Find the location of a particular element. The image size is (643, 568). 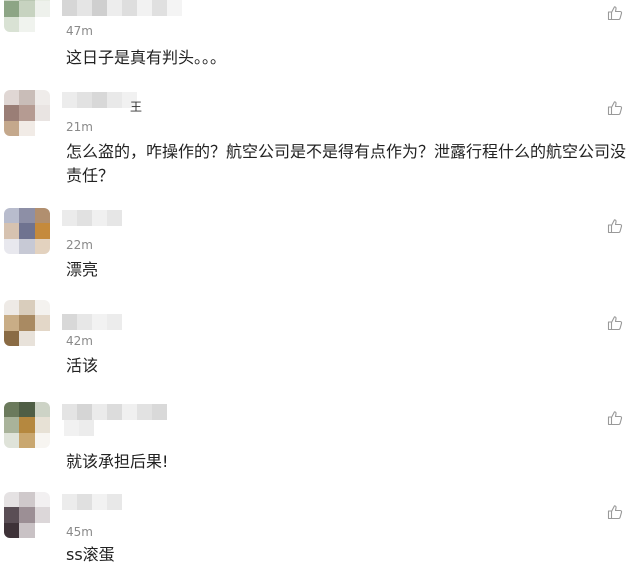

comment-text: 就该承担后果! is located at coordinates (117, 461).